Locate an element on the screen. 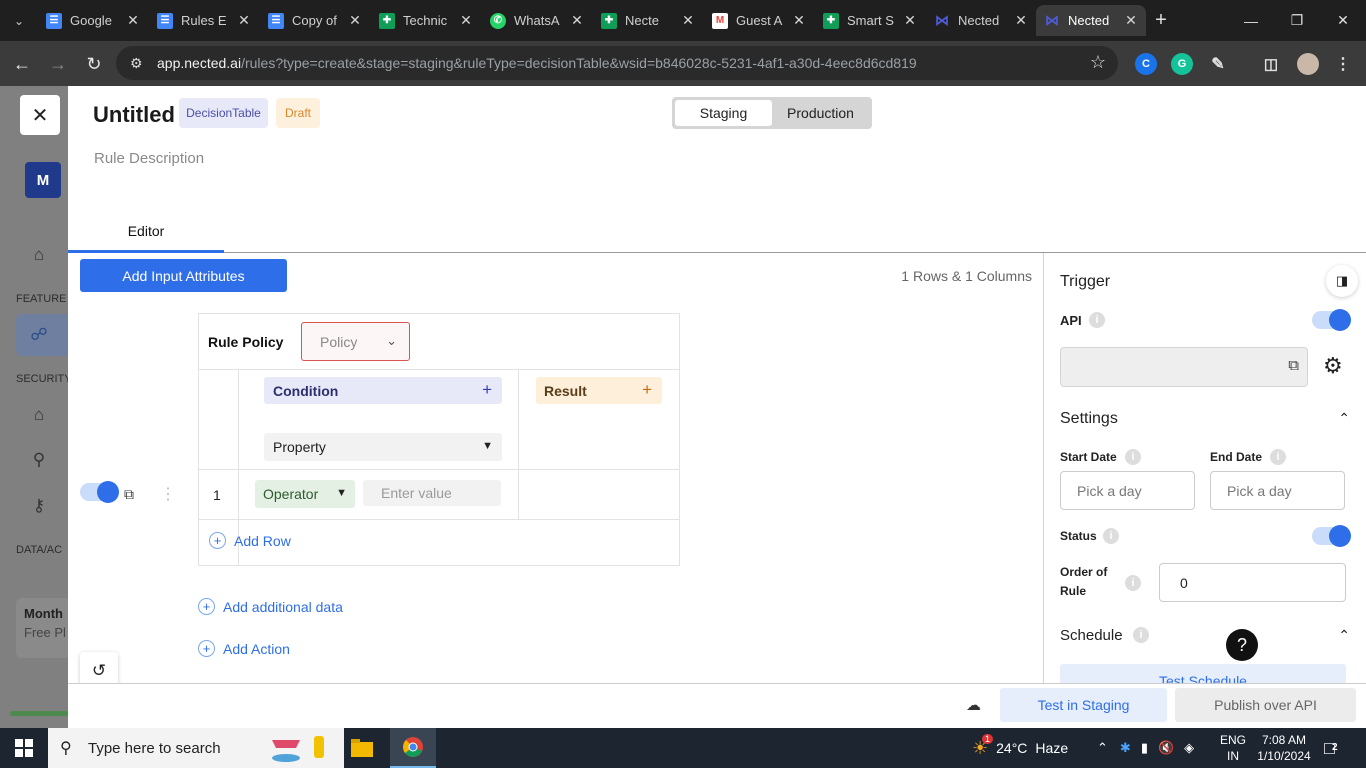  row-enable-toggle is located at coordinates (99, 492).